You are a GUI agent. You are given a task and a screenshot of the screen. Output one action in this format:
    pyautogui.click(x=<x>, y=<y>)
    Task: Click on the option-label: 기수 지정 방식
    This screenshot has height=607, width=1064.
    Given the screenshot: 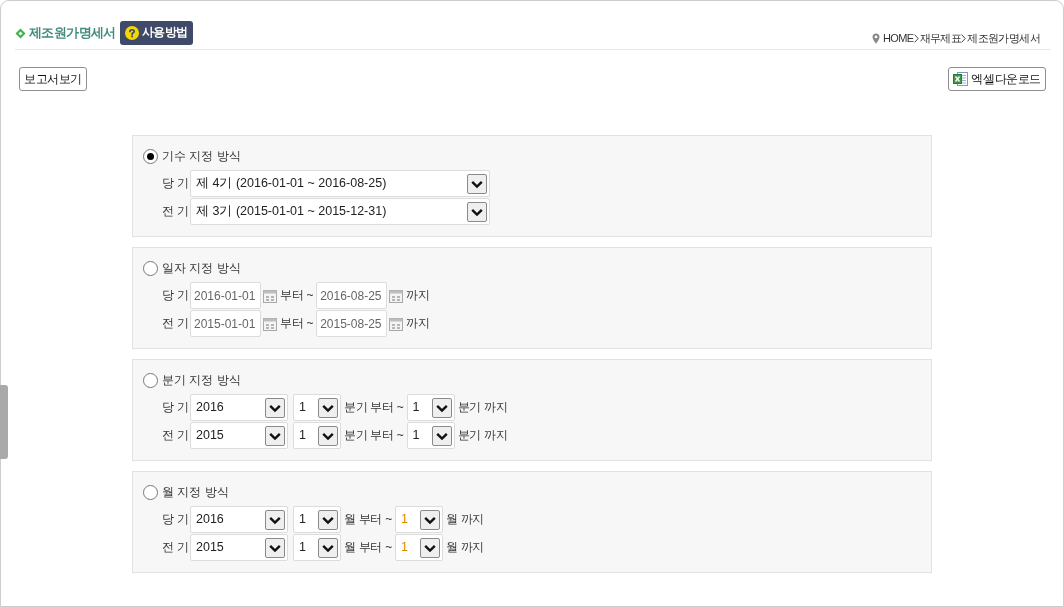 What is the action you would take?
    pyautogui.click(x=201, y=156)
    